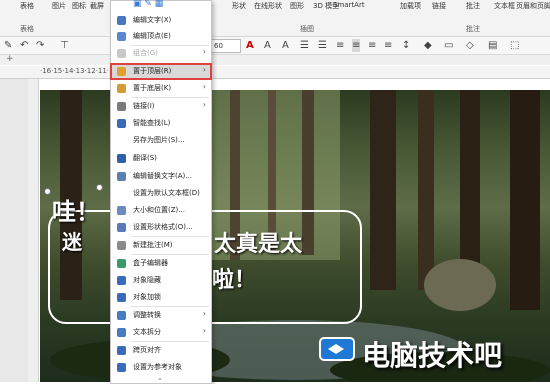  I want to click on menu-item-adjust-convert: 调整转换 ›, so click(161, 315).